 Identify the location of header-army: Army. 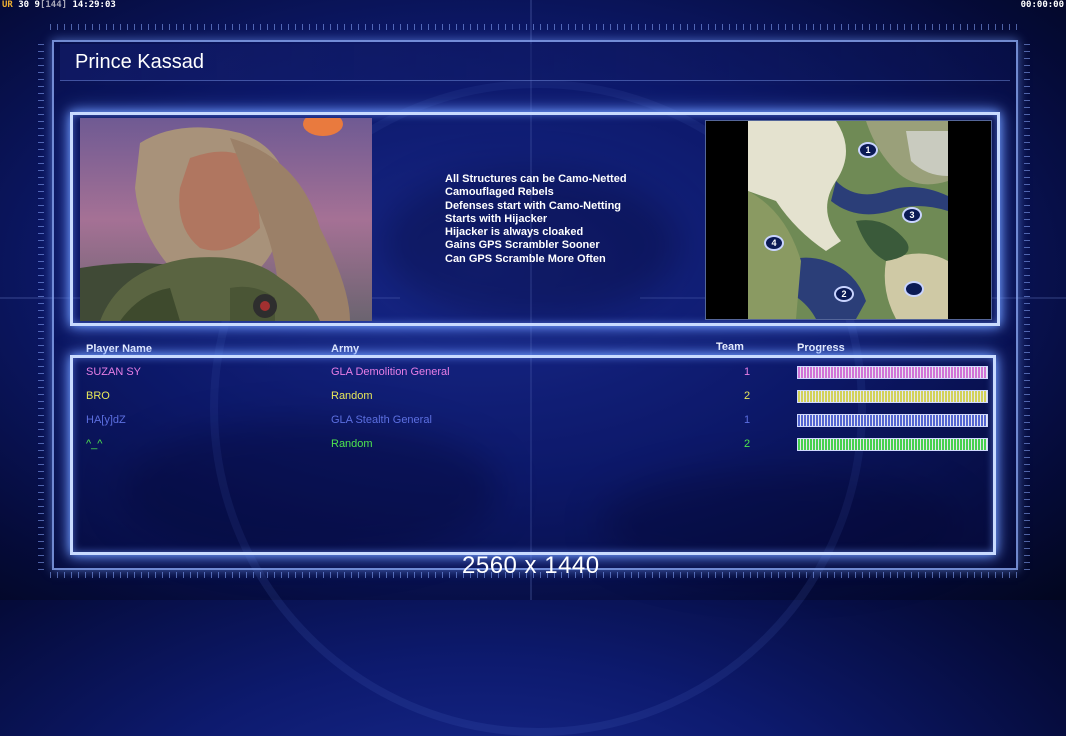
(345, 349).